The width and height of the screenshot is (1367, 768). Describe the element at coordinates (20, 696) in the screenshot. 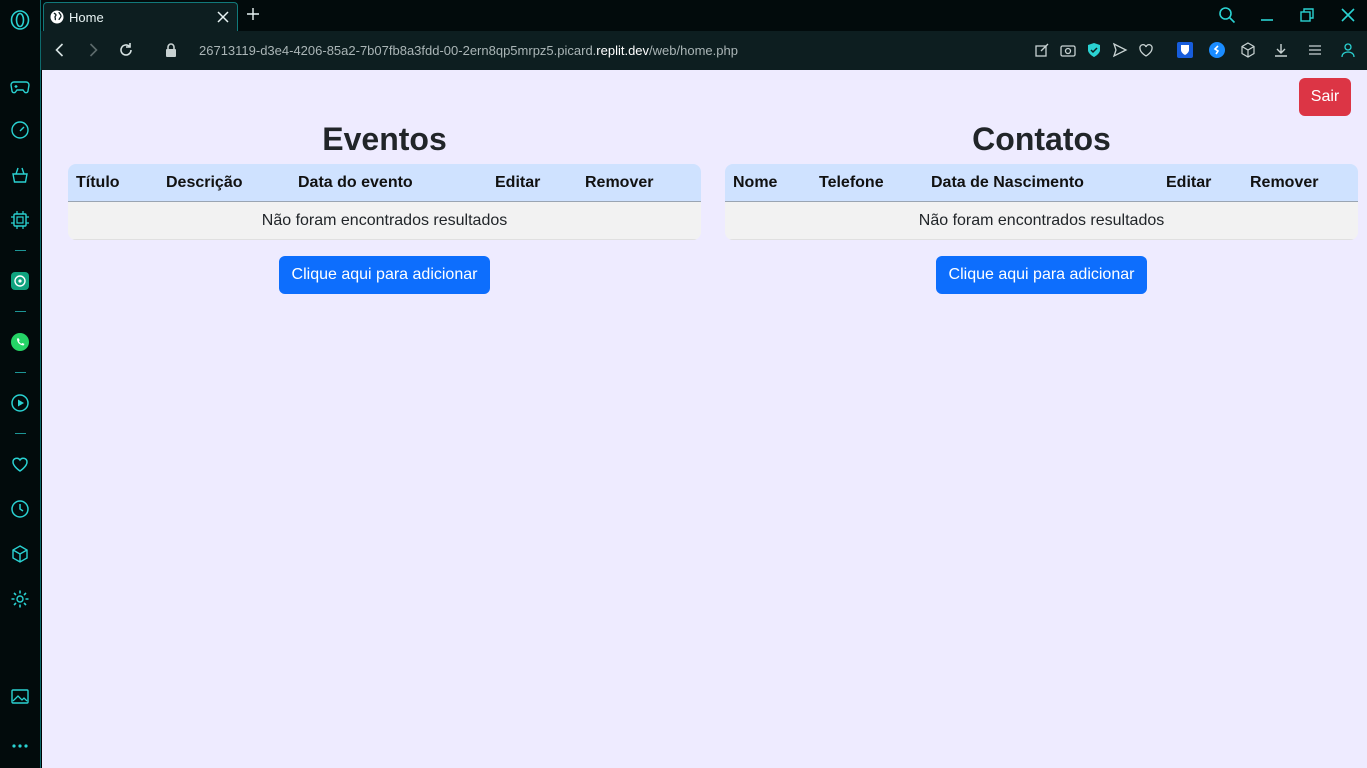

I see `gallery-icon` at that location.